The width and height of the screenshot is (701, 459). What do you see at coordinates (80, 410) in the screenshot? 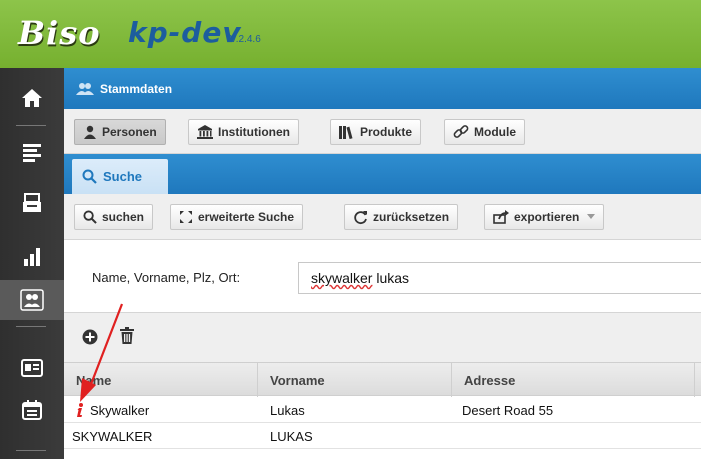
I see `info-icon` at bounding box center [80, 410].